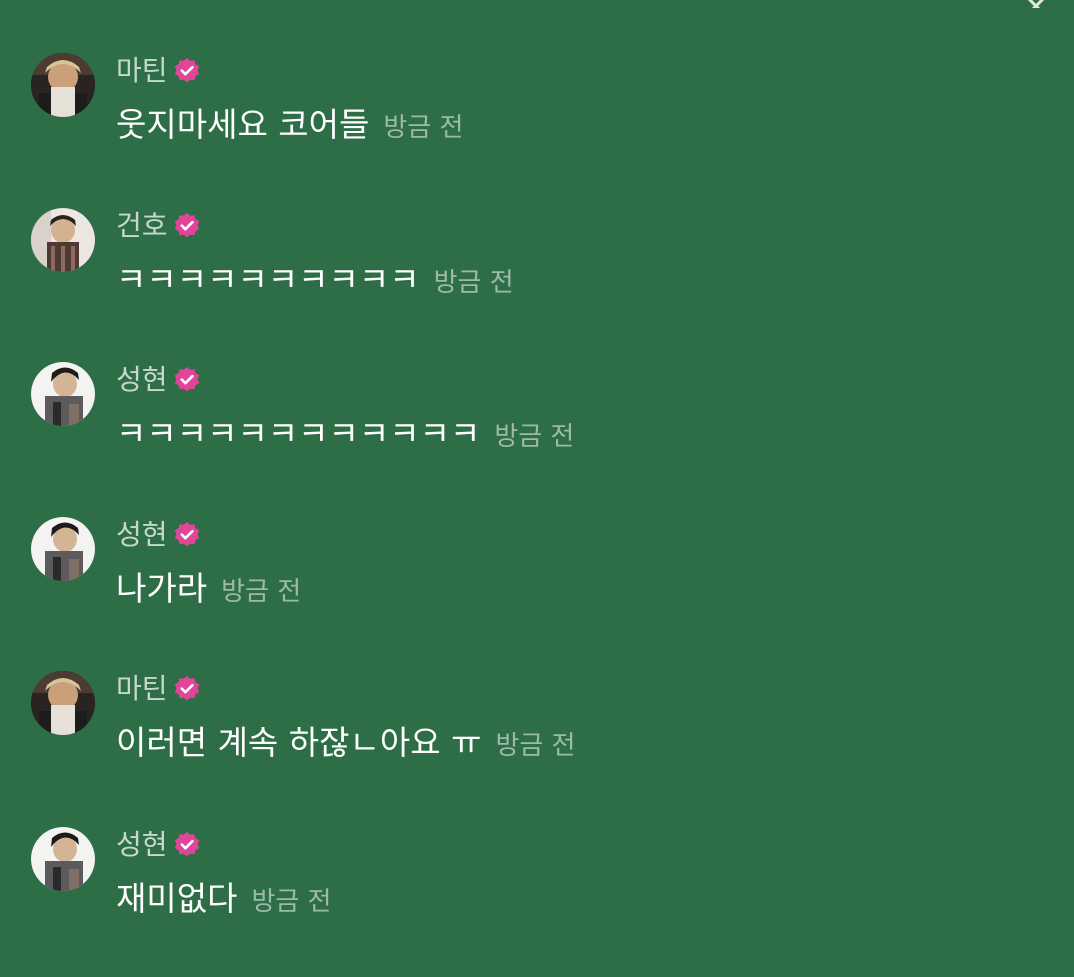  Describe the element at coordinates (1036, 4) in the screenshot. I see `close-icon` at that location.